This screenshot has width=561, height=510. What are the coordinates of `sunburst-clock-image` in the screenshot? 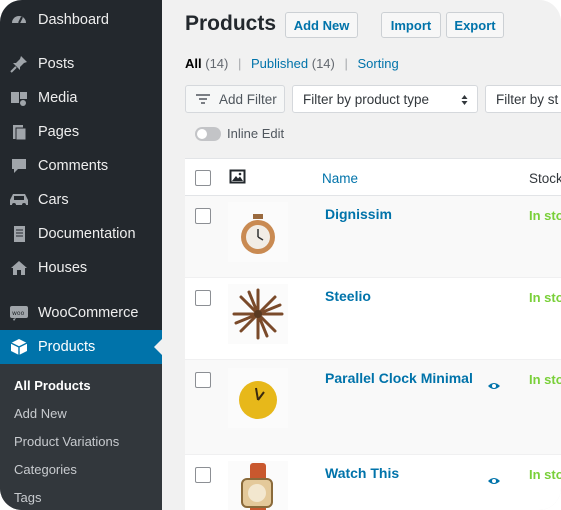 It's located at (258, 314).